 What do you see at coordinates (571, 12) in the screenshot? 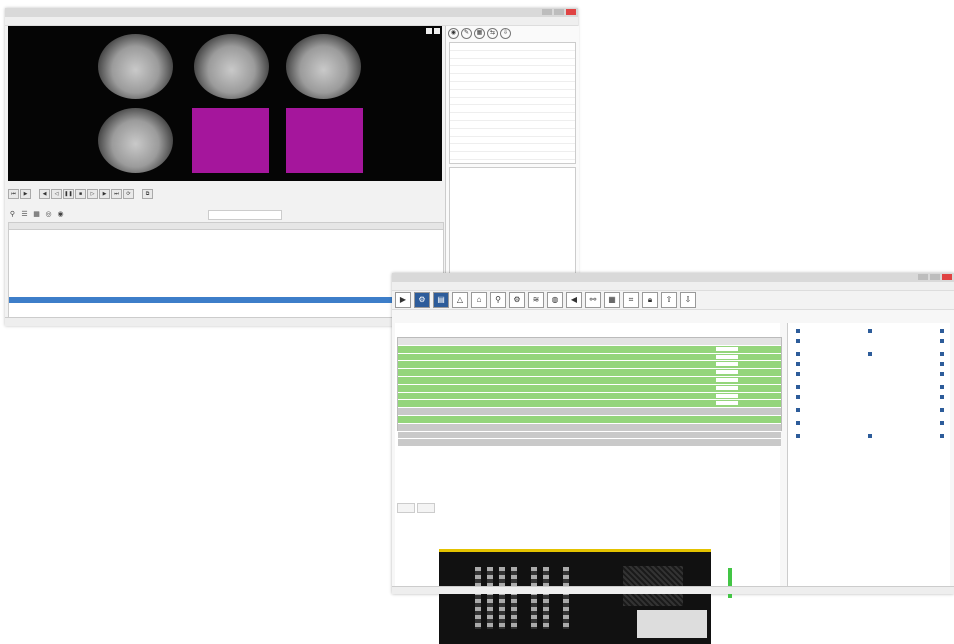
I see `close-button` at bounding box center [571, 12].